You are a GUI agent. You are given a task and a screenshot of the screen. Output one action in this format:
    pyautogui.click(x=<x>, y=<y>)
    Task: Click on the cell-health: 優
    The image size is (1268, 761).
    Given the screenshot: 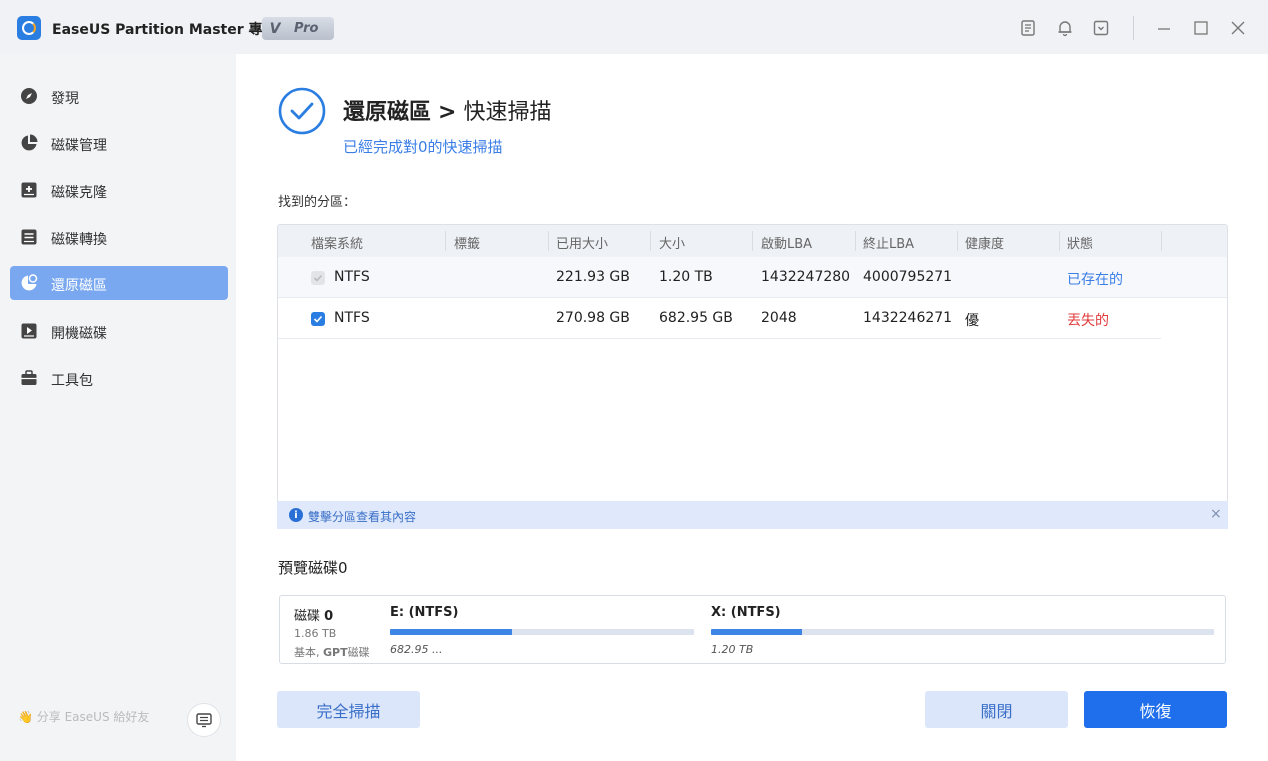 What is the action you would take?
    pyautogui.click(x=972, y=321)
    